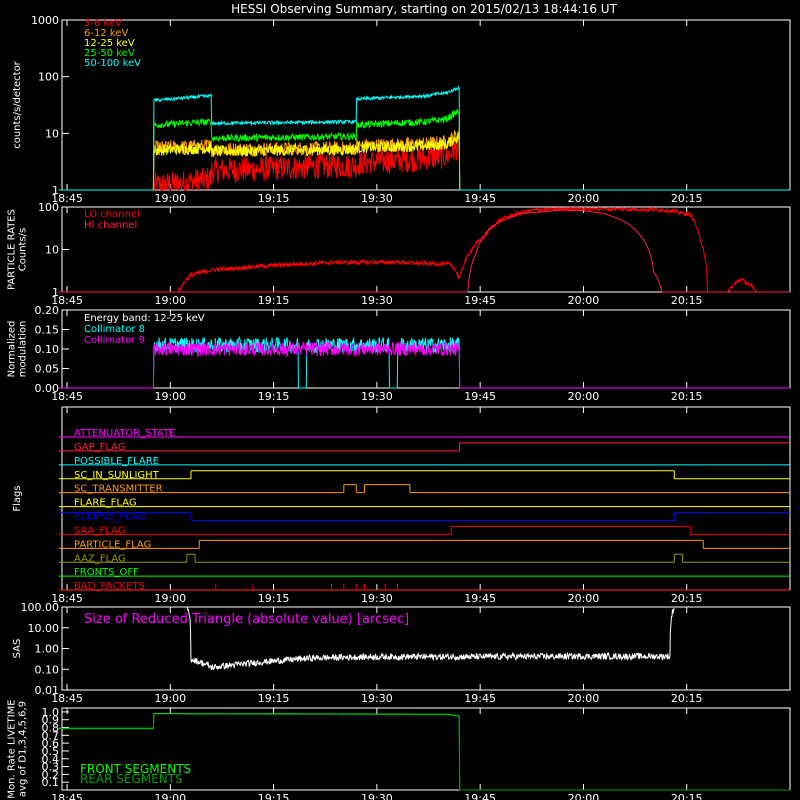 The height and width of the screenshot is (800, 800). Describe the element at coordinates (424, 364) in the screenshot. I see `modulation-series-line` at that location.